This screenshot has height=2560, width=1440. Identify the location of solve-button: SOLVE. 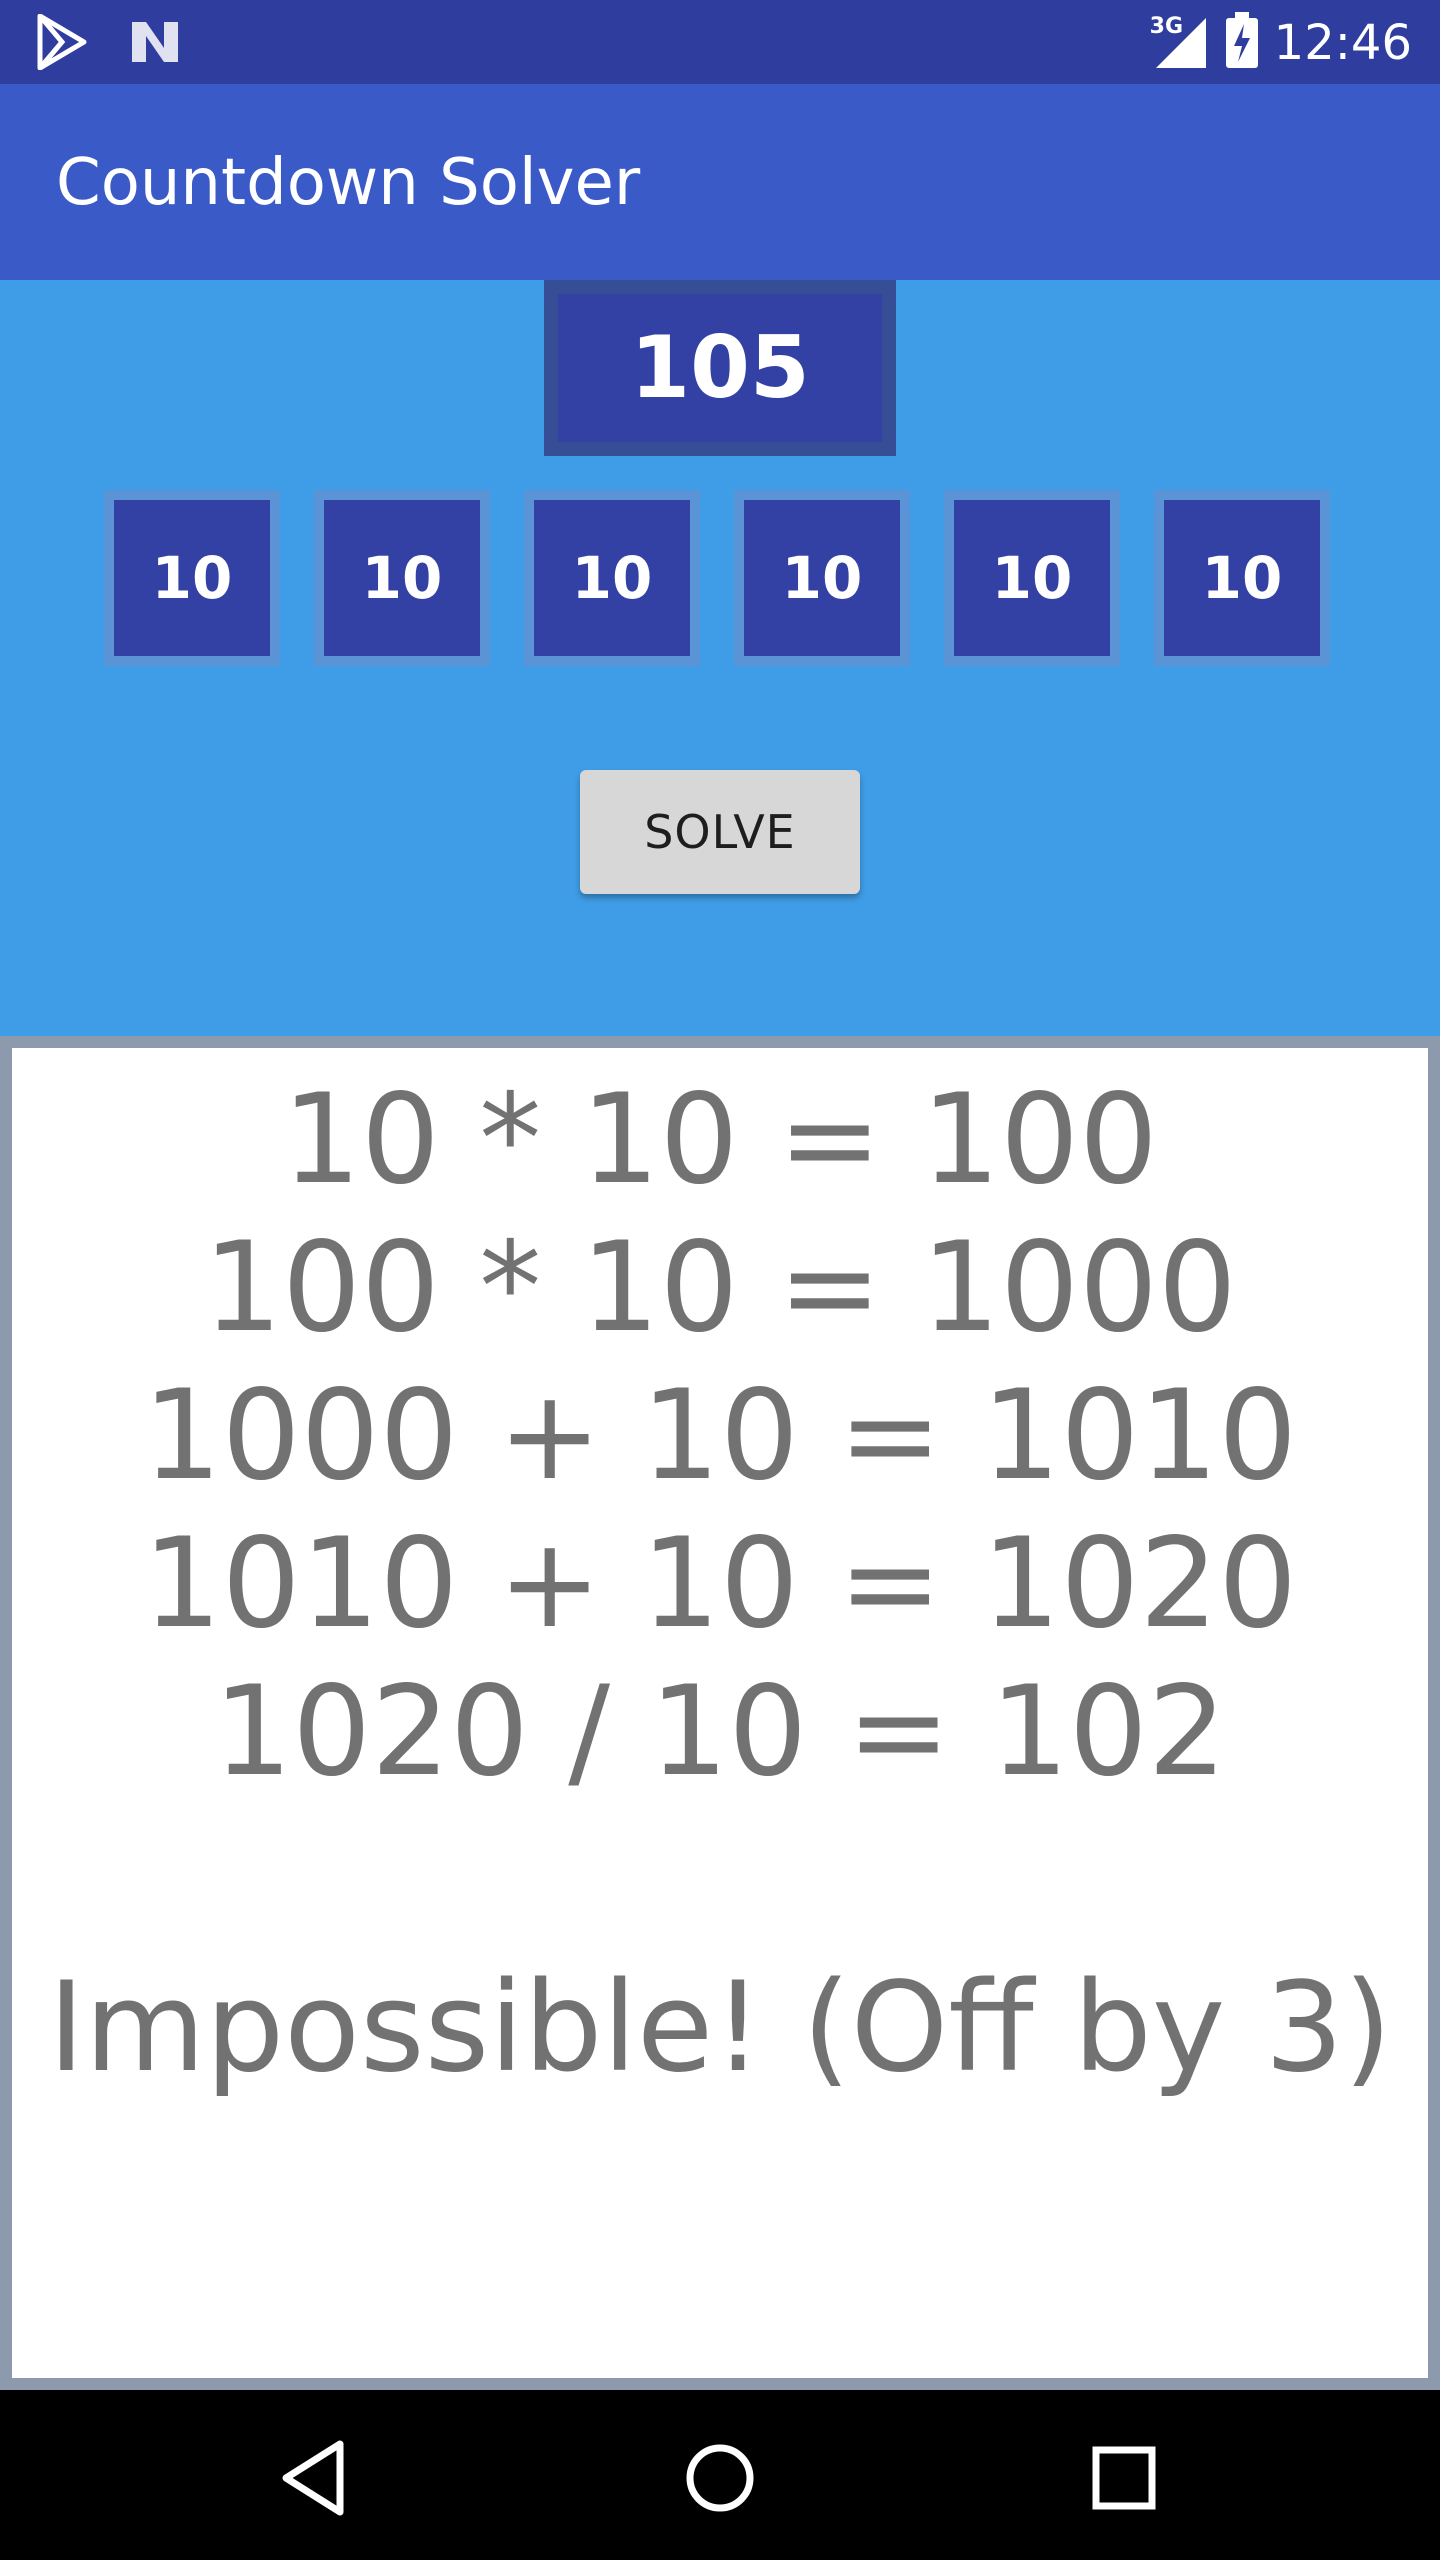
(720, 832).